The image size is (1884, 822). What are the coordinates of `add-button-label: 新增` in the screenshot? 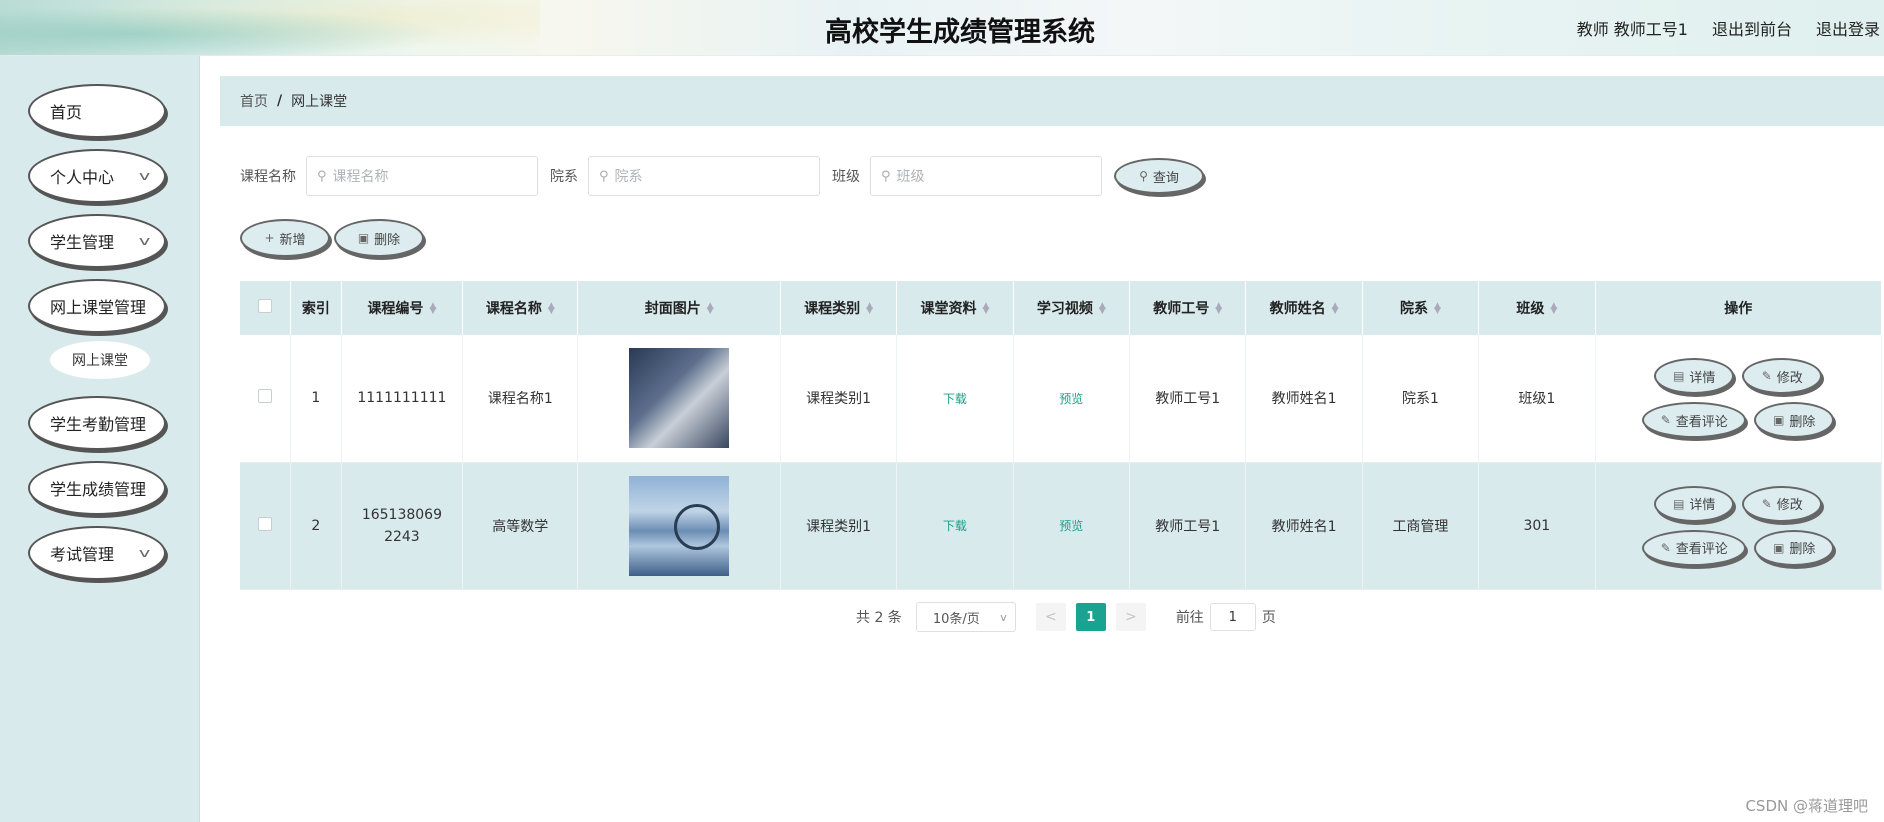 It's located at (292, 240).